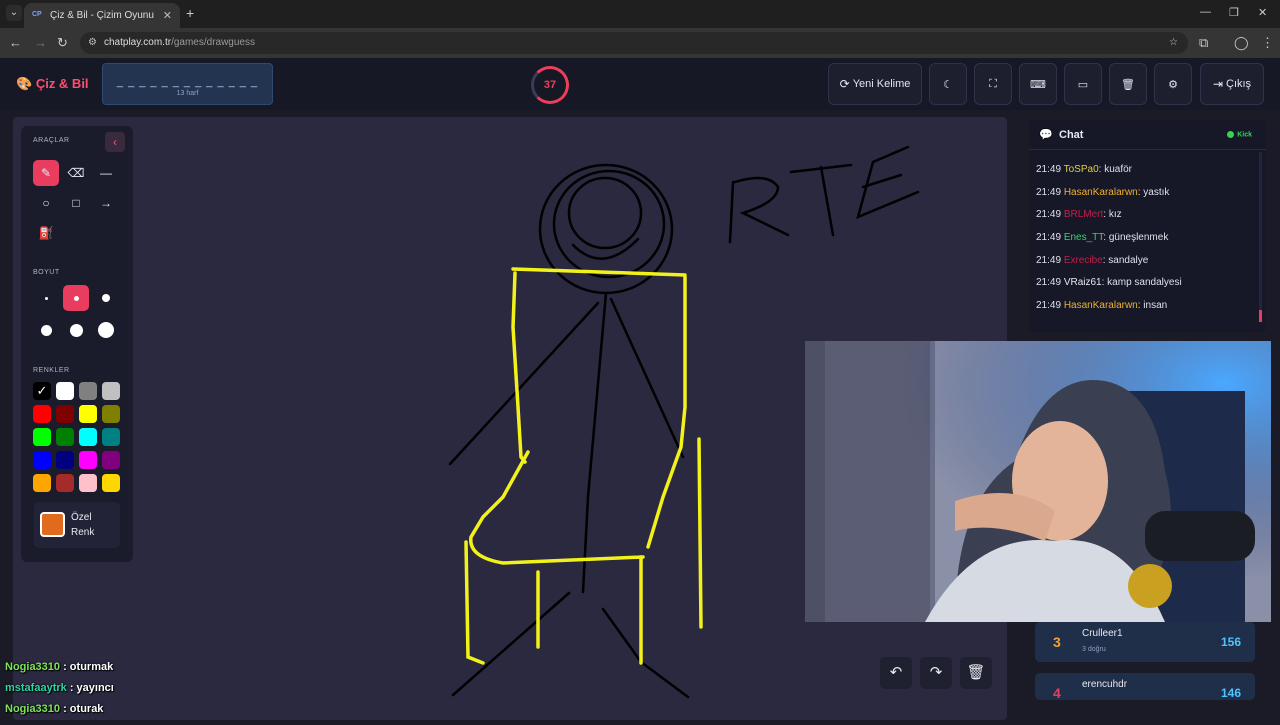 This screenshot has width=1280, height=725. I want to click on eraser-tool: ⌫, so click(76, 173).